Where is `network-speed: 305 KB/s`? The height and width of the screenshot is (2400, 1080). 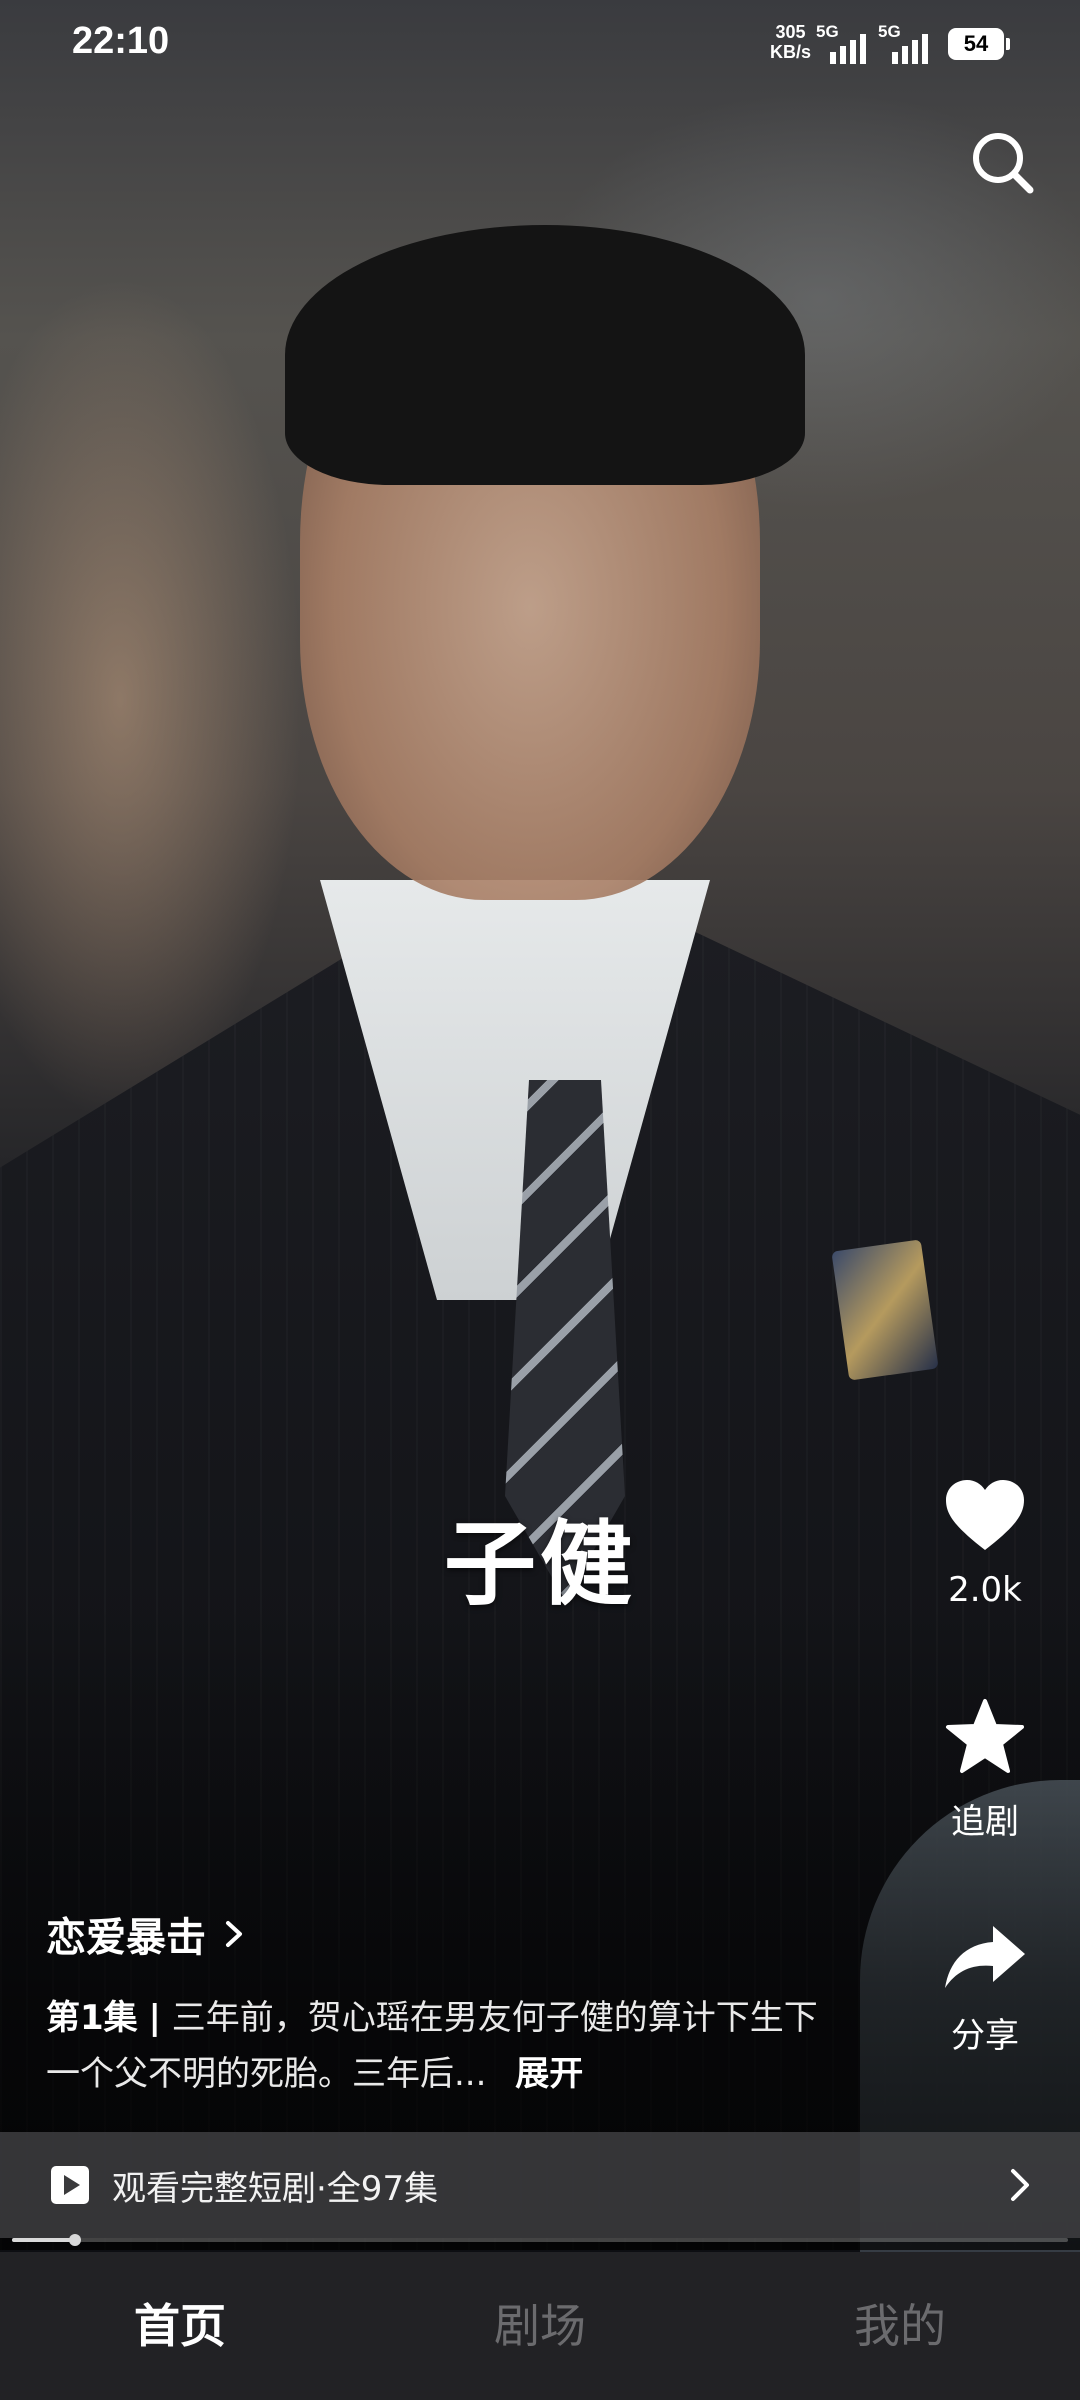 network-speed: 305 KB/s is located at coordinates (790, 42).